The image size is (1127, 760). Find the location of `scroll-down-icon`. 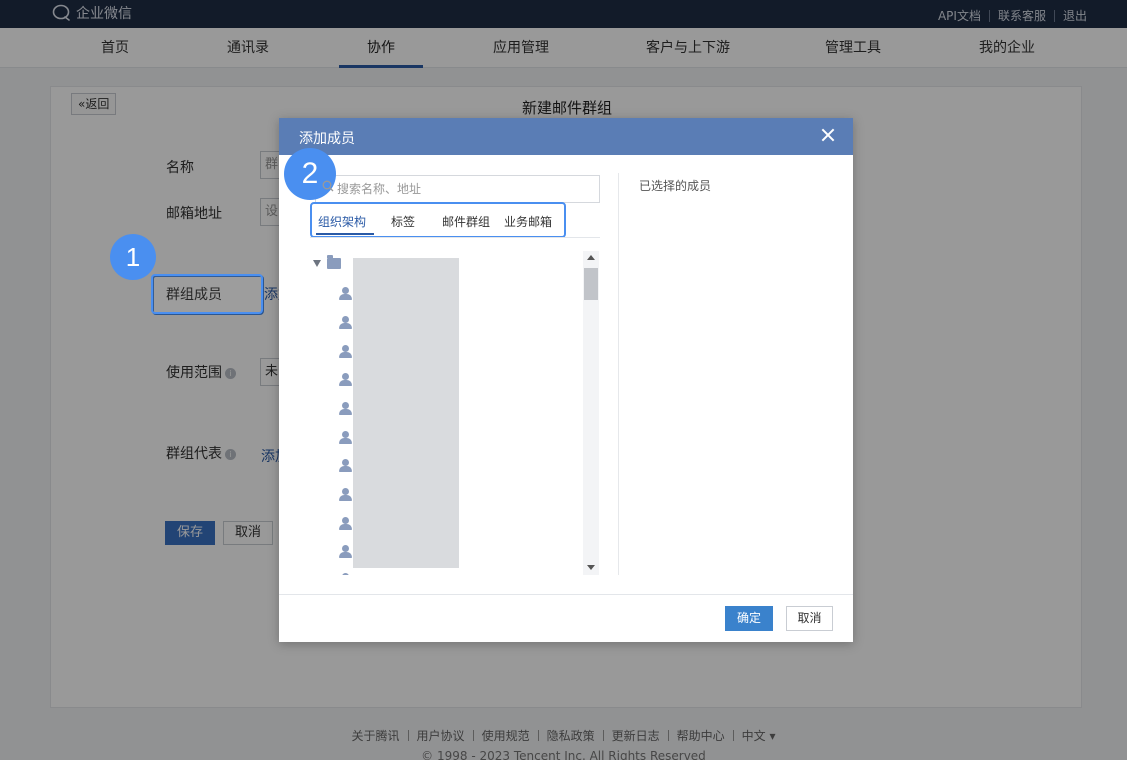

scroll-down-icon is located at coordinates (591, 567).